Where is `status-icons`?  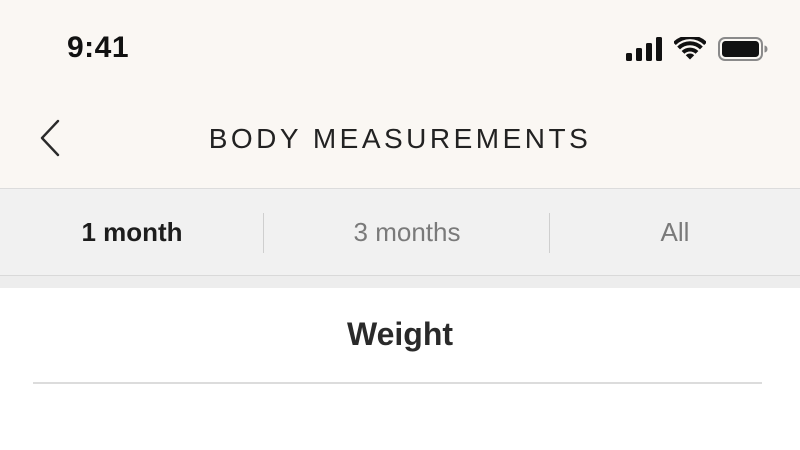
status-icons is located at coordinates (697, 49).